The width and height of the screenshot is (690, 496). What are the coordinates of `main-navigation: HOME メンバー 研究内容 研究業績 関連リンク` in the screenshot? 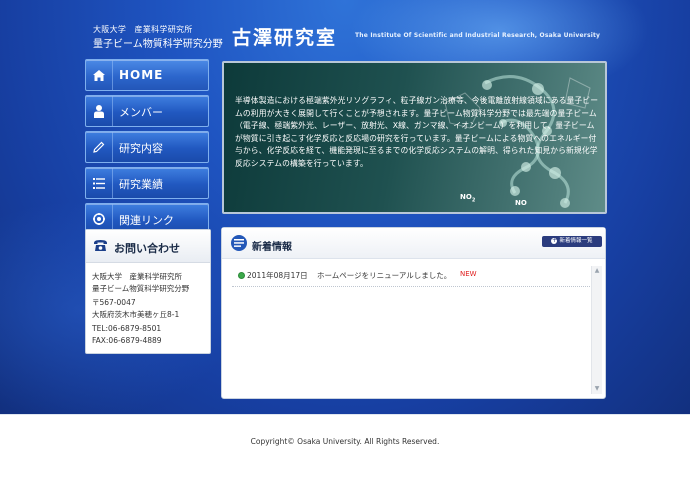 It's located at (147, 149).